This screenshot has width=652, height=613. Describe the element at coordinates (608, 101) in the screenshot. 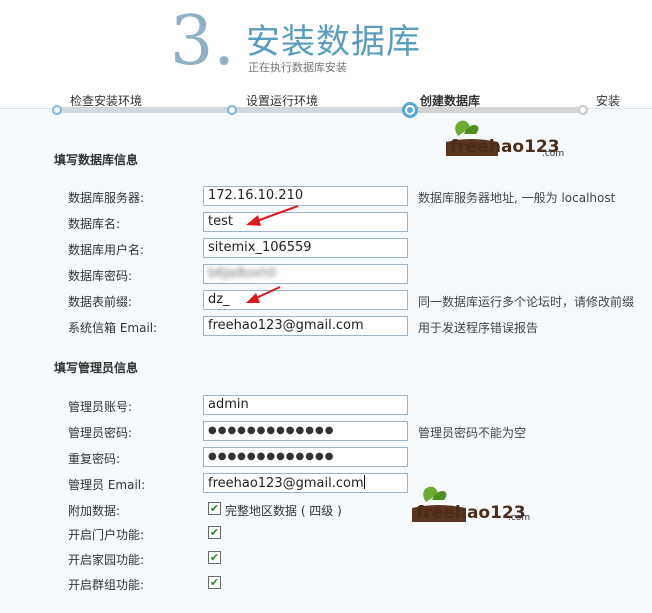

I see `step-label-install: 安装` at that location.